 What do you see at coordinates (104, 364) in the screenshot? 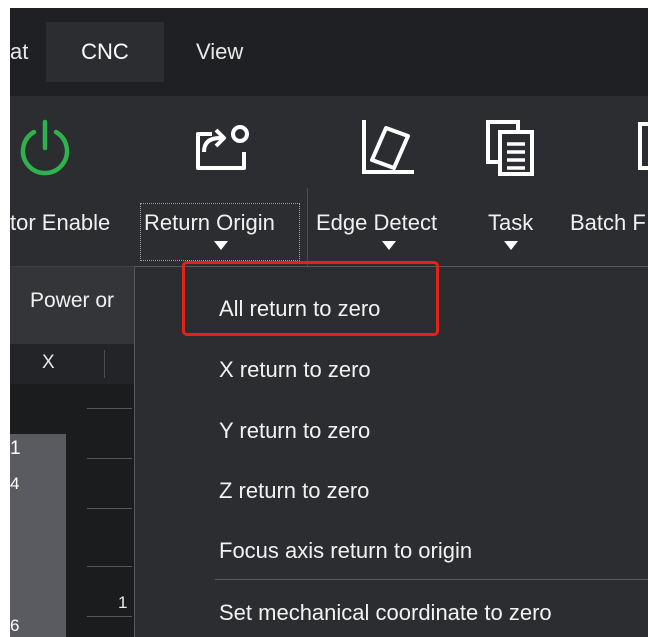
I see `column-separator` at bounding box center [104, 364].